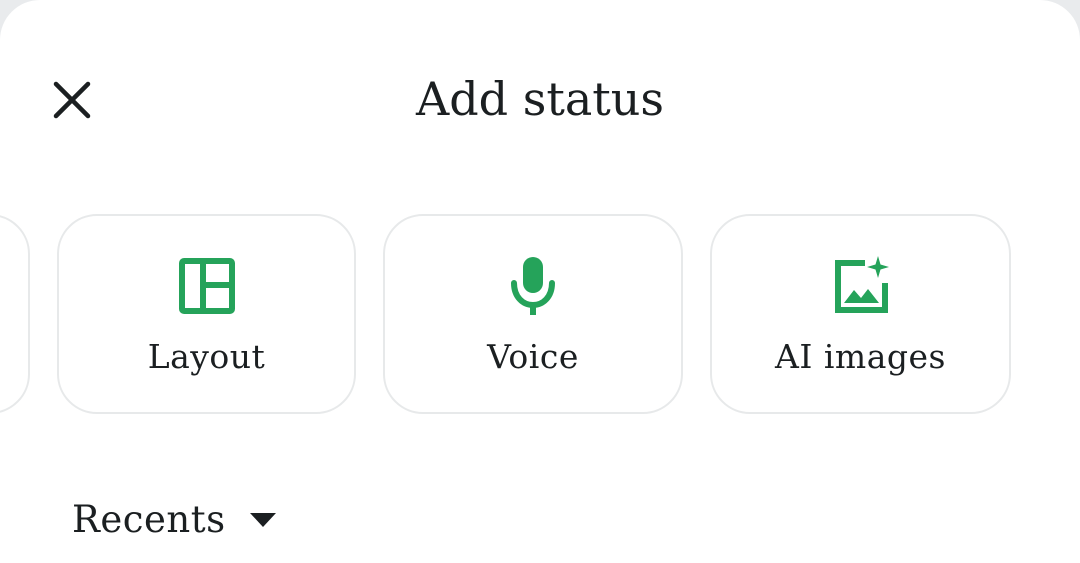 This screenshot has height=563, width=1080. What do you see at coordinates (15, 314) in the screenshot?
I see `option-card-partial` at bounding box center [15, 314].